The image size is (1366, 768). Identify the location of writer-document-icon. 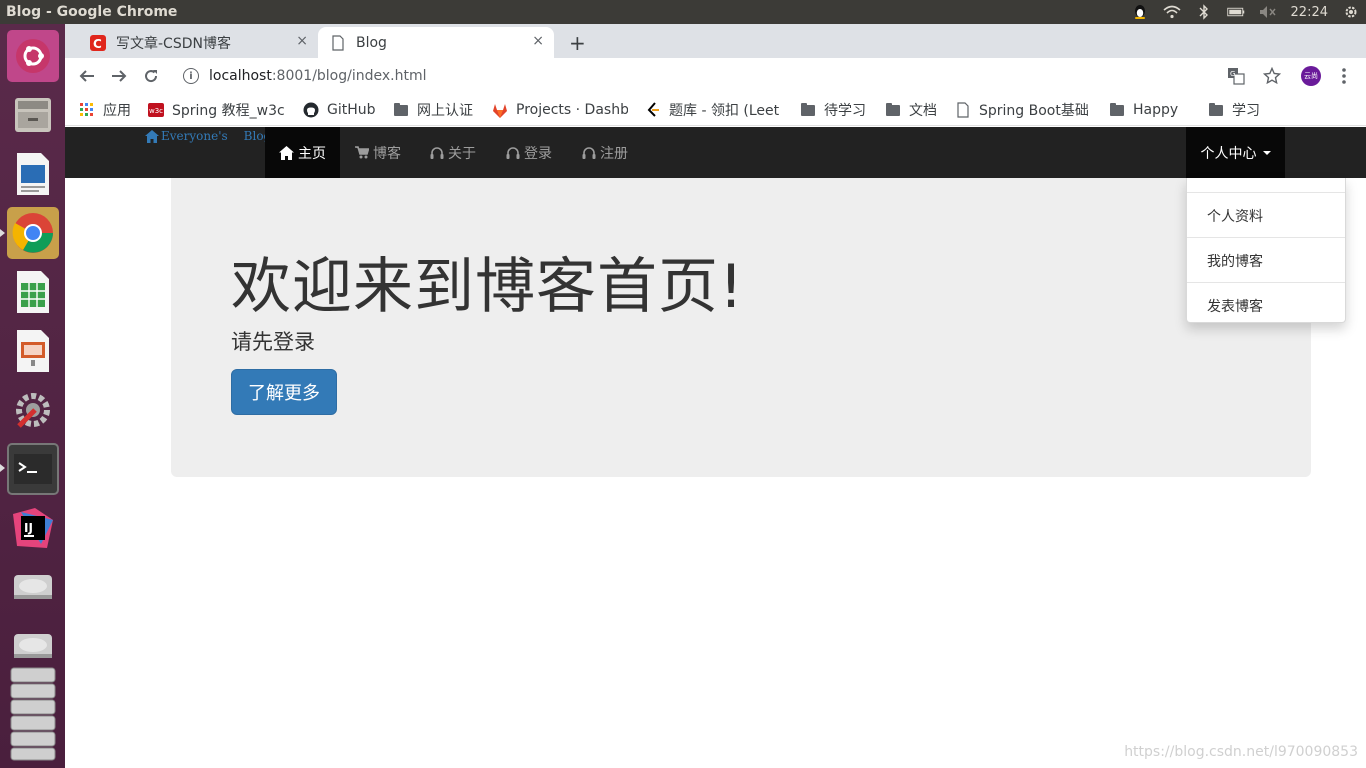
(33, 174).